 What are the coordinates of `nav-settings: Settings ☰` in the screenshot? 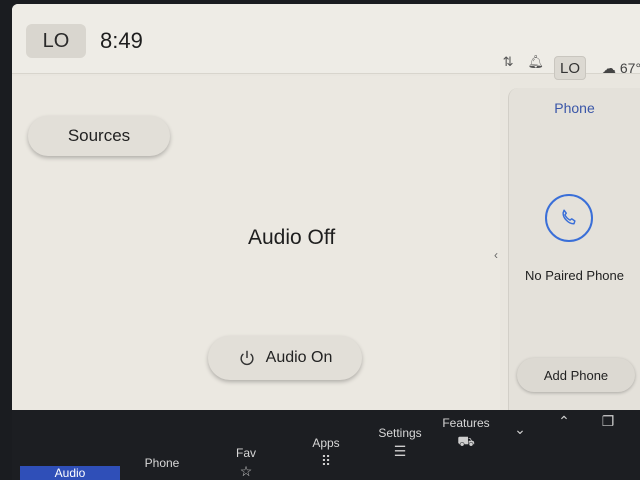 It's located at (400, 445).